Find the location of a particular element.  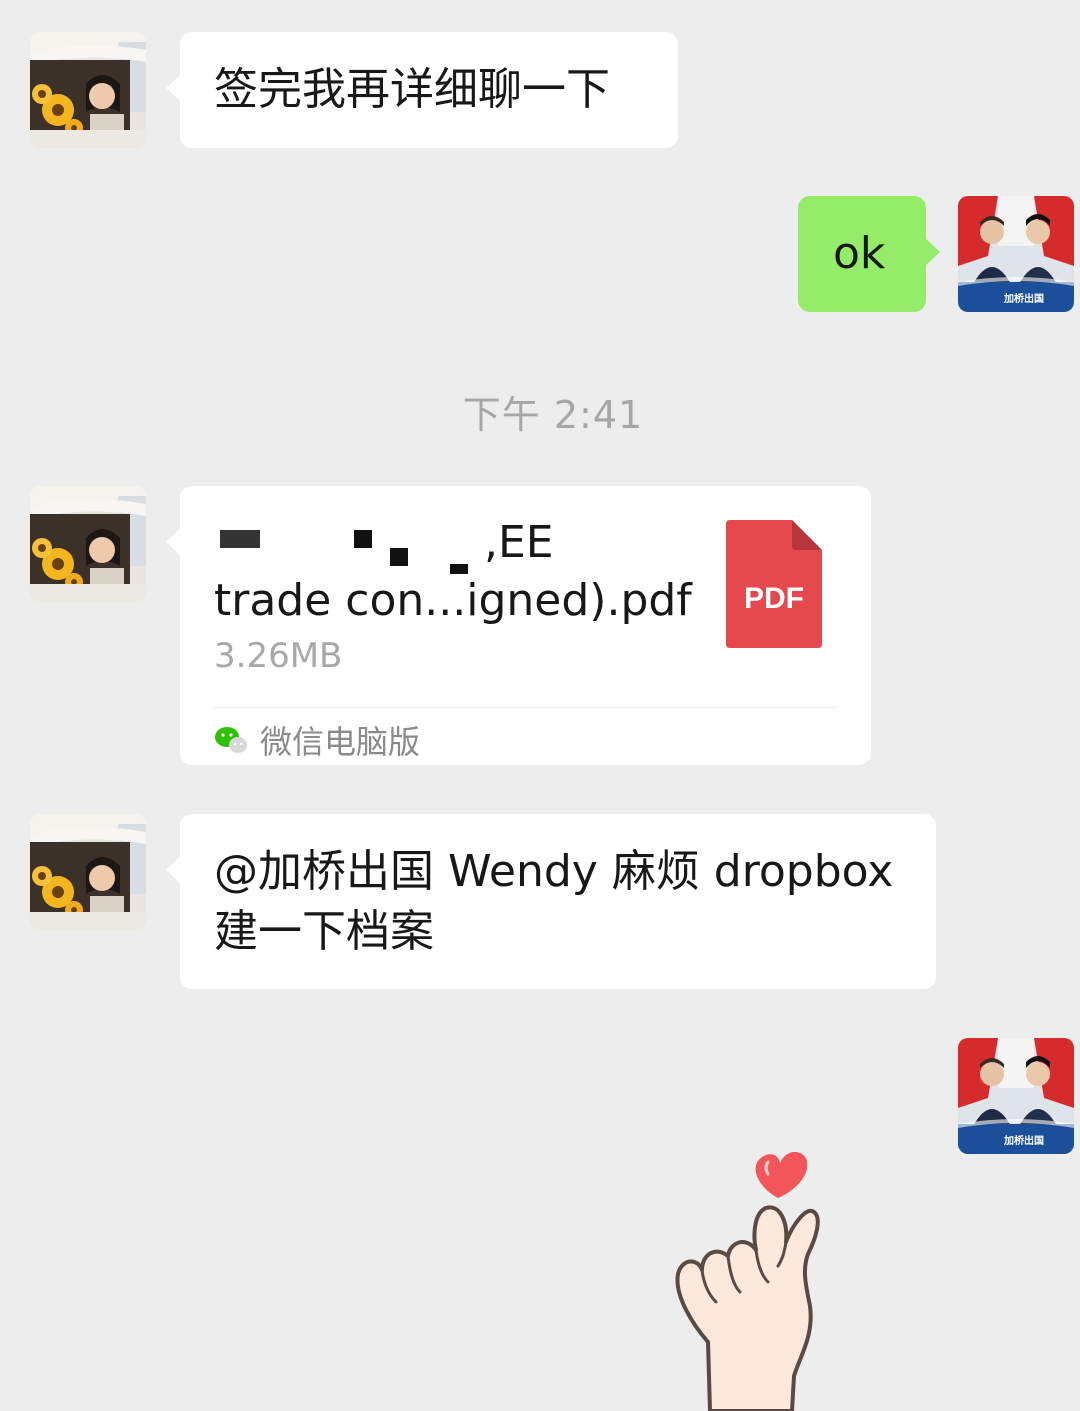

message-bubble-contact: @加桥出国 Wendy 麻烦 dropbox 建一下档案 is located at coordinates (551, 901).